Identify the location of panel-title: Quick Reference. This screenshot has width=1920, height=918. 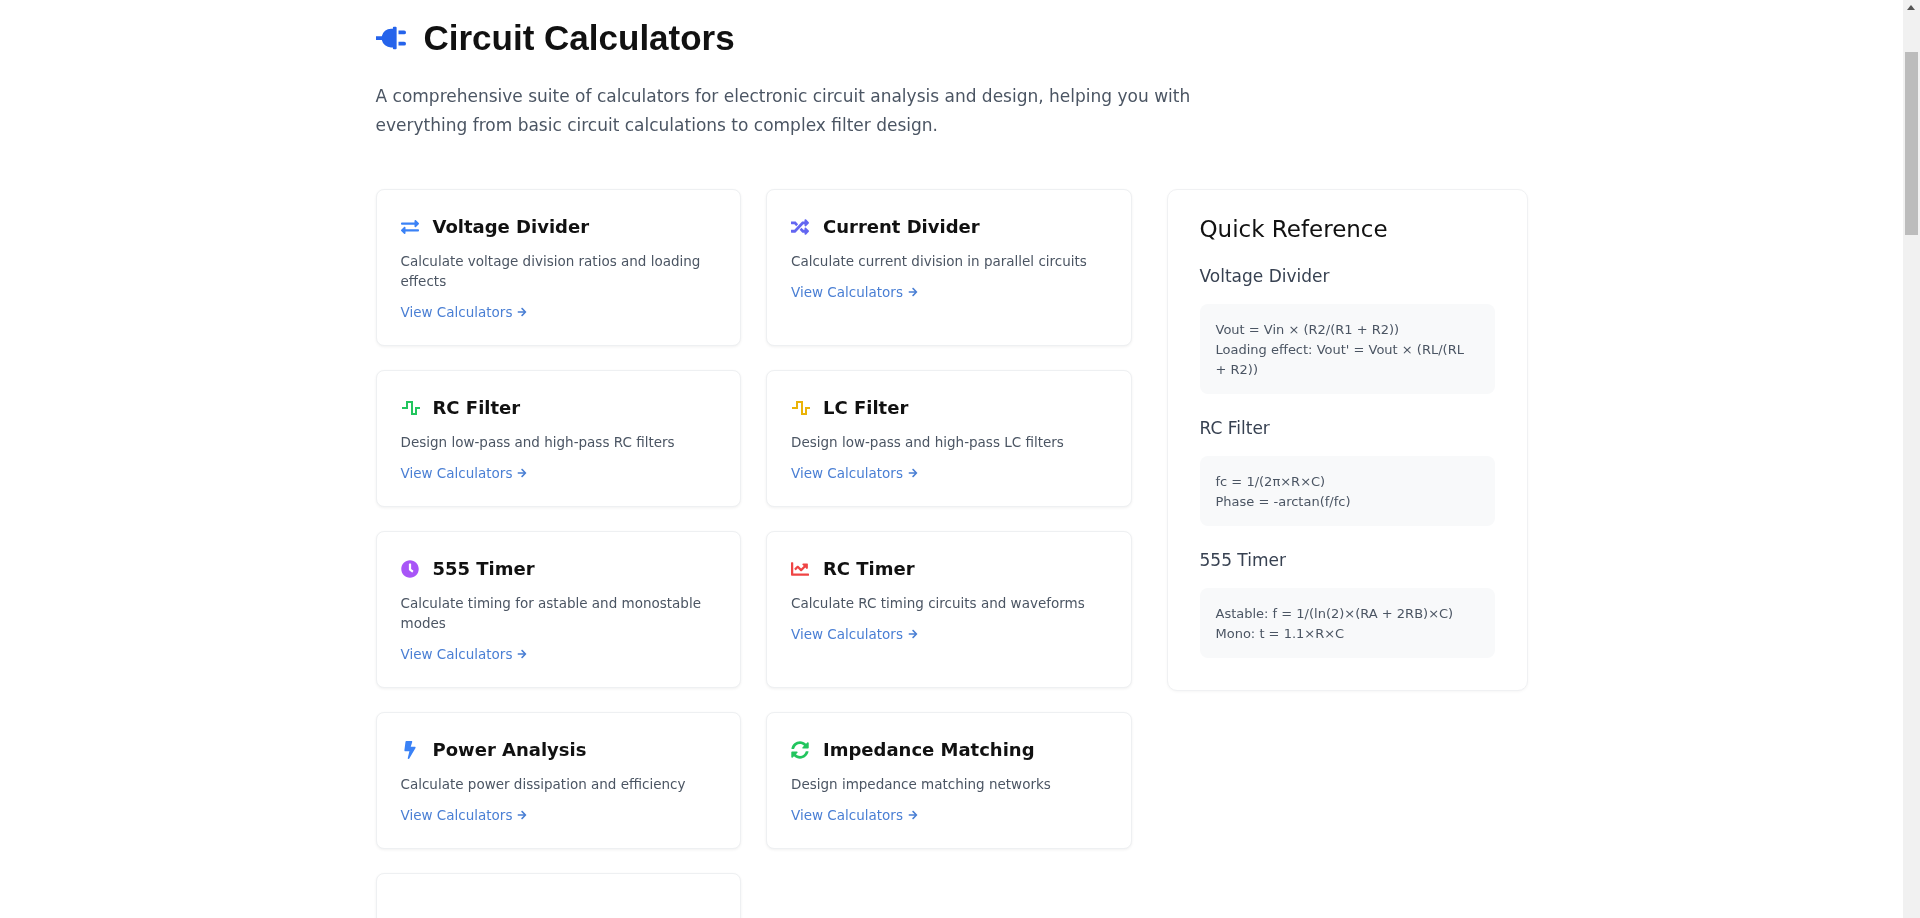
(1294, 229).